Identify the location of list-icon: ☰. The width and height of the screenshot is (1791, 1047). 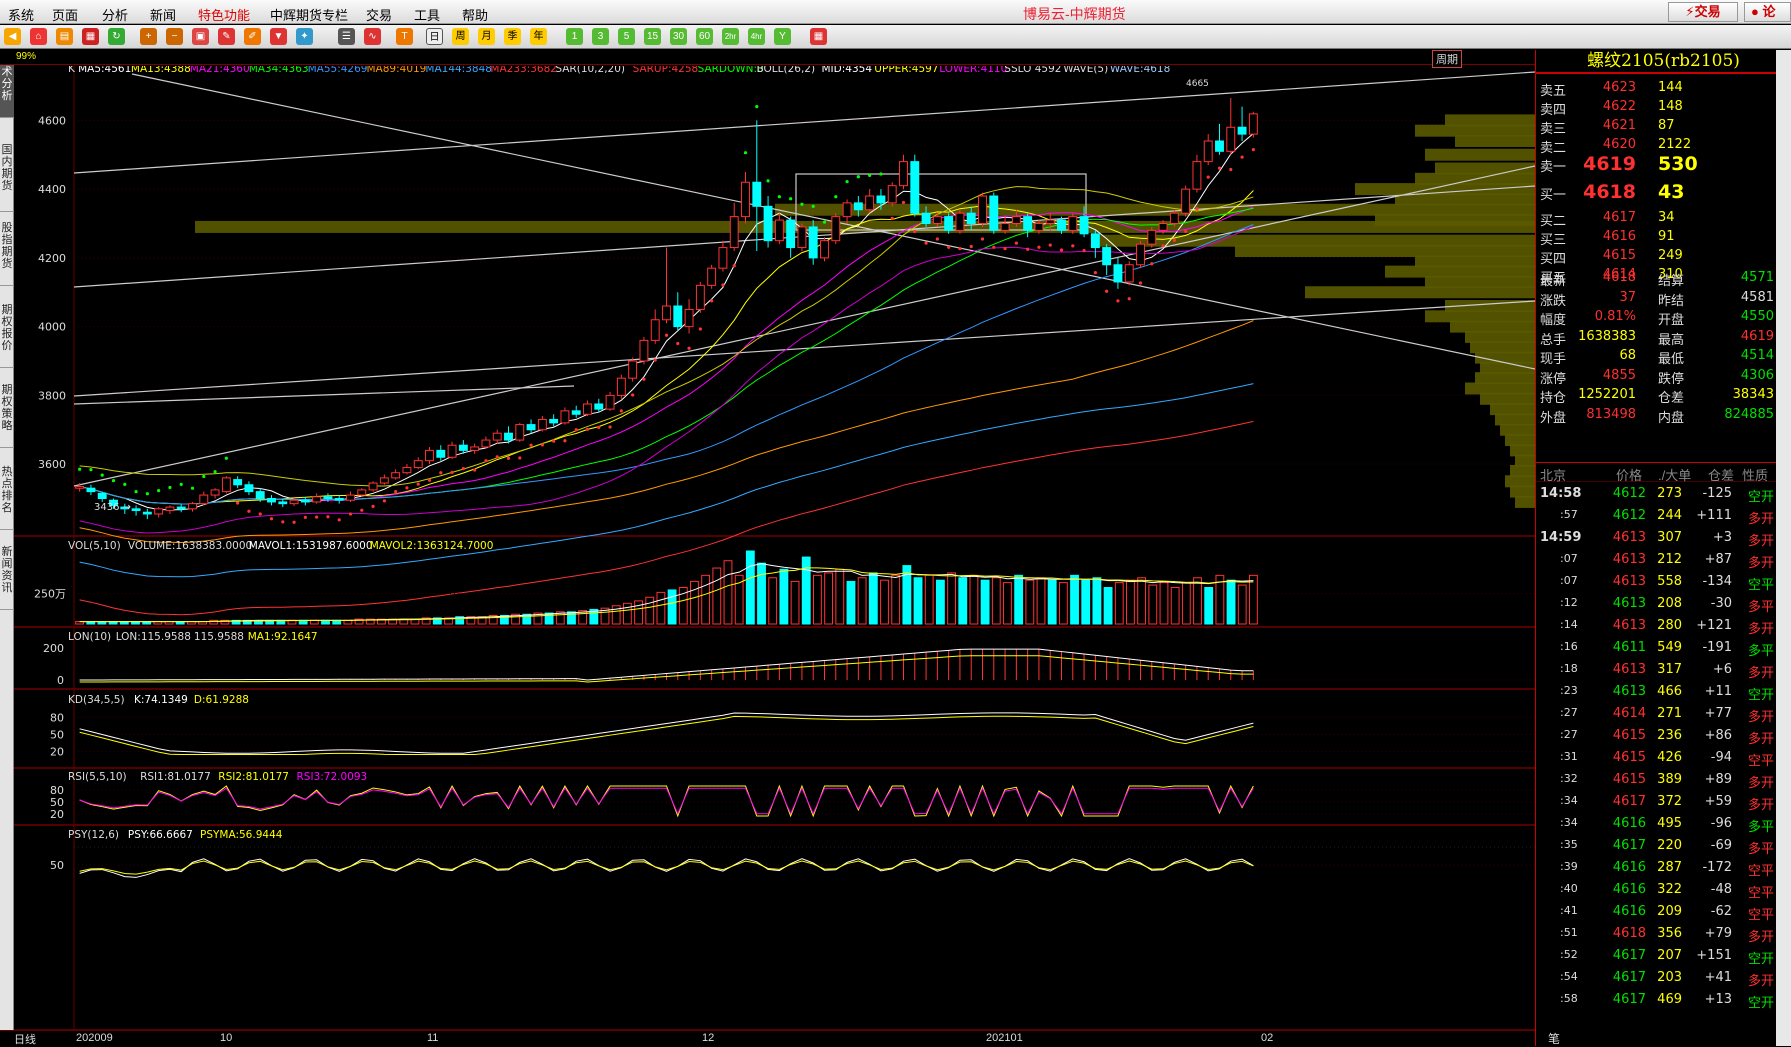
(346, 36).